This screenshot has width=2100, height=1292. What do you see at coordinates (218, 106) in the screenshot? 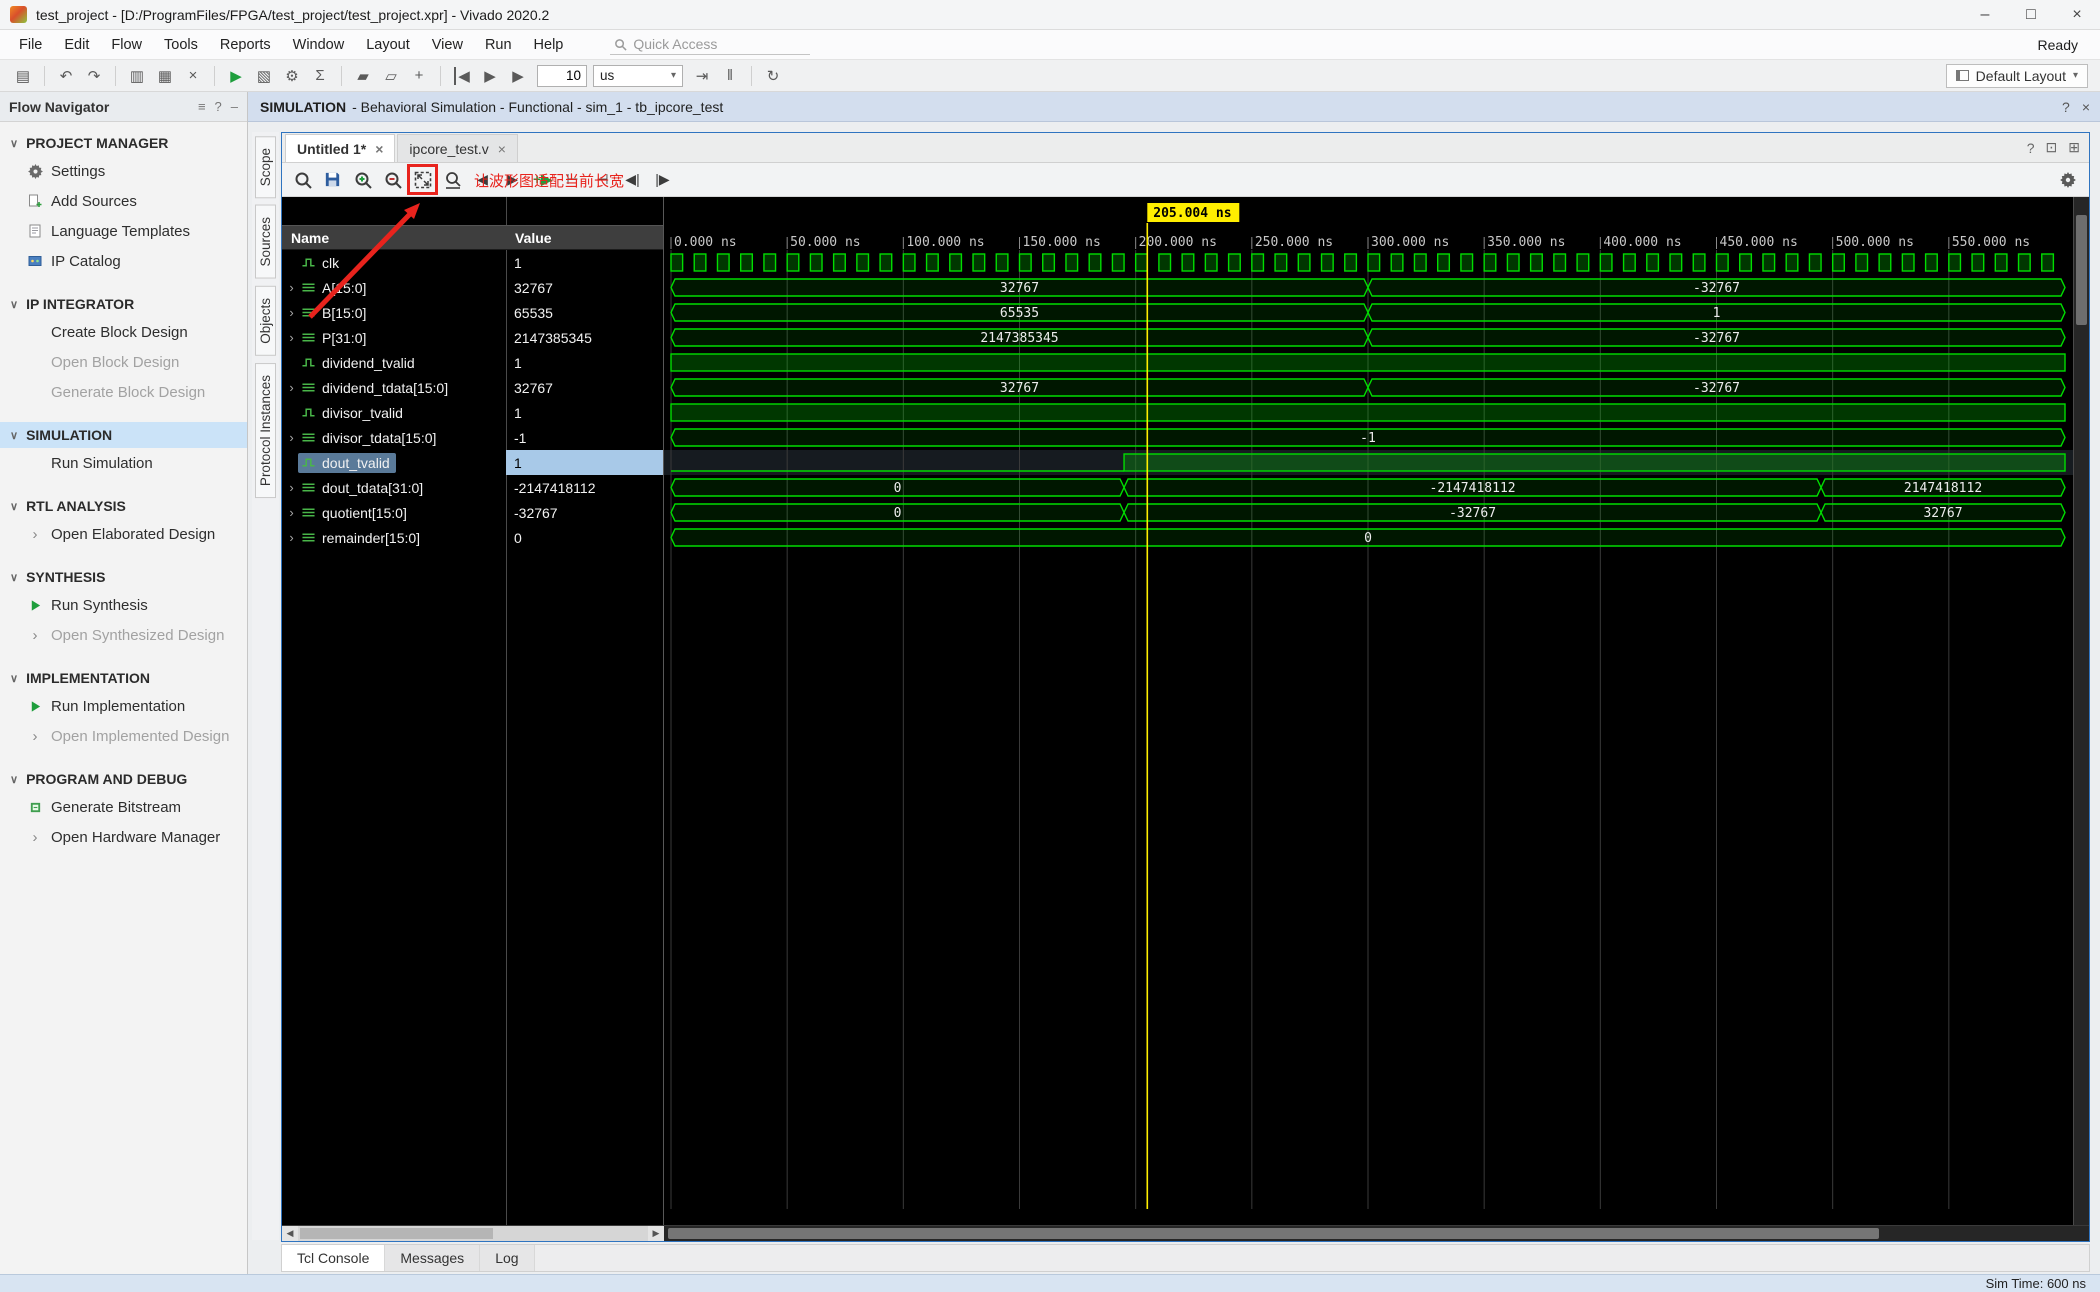
I see `flownav-help-icon: ?` at bounding box center [218, 106].